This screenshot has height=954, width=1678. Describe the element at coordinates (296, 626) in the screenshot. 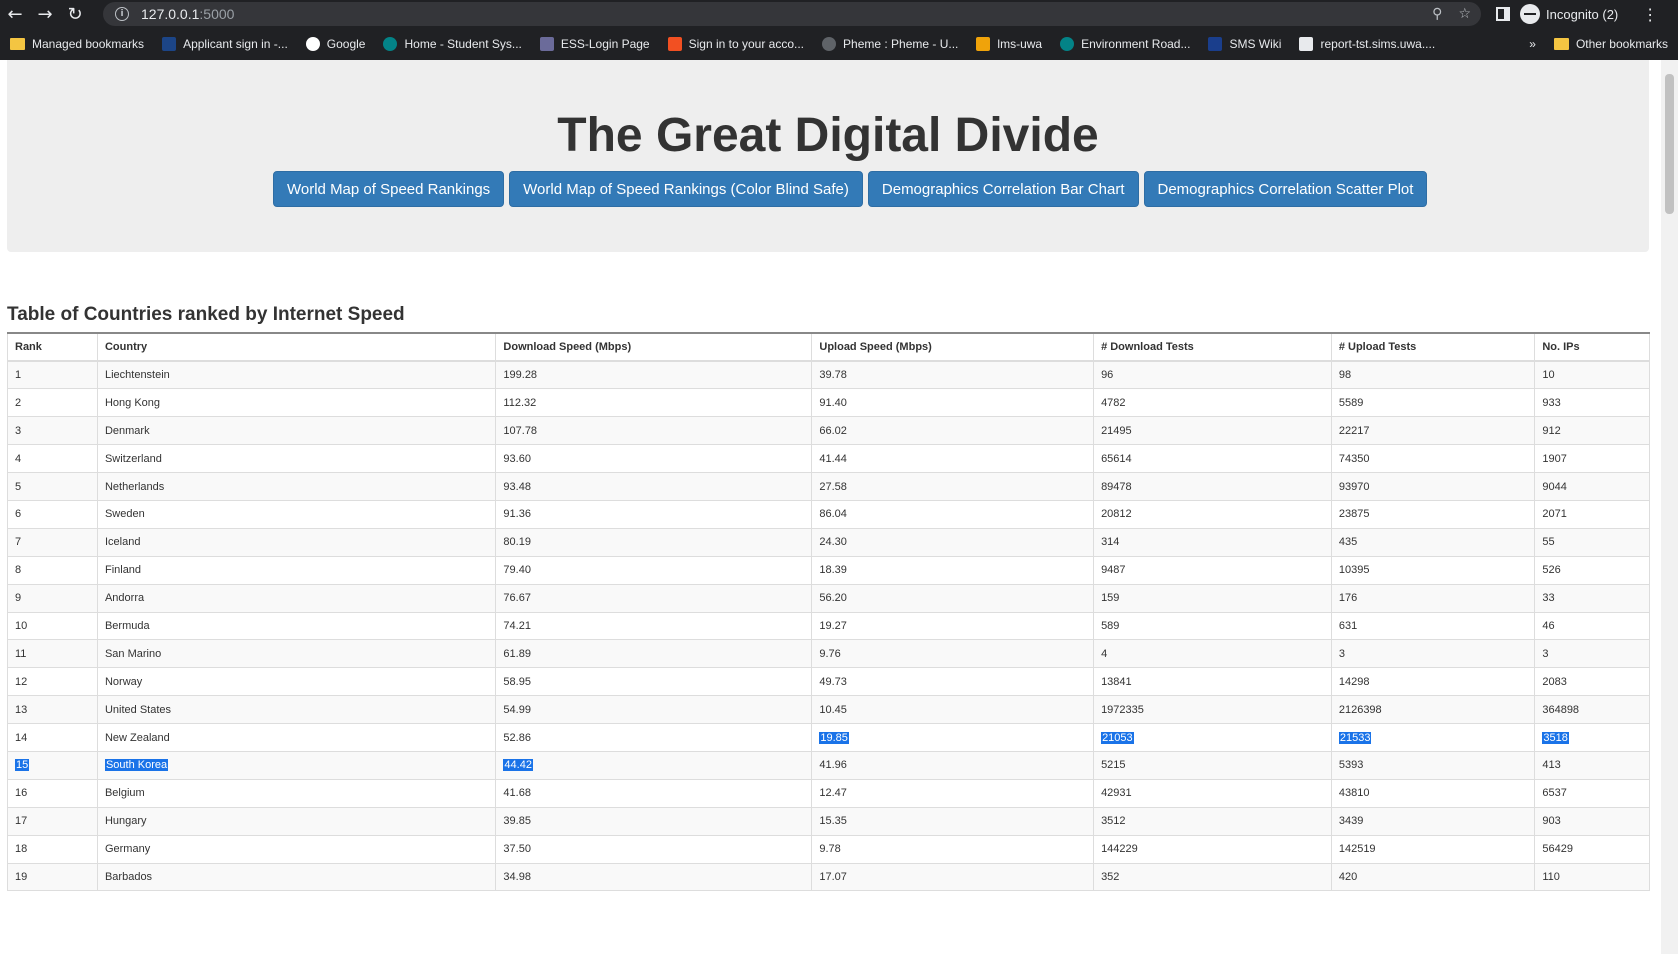

I see `table-cell: Bermuda` at that location.